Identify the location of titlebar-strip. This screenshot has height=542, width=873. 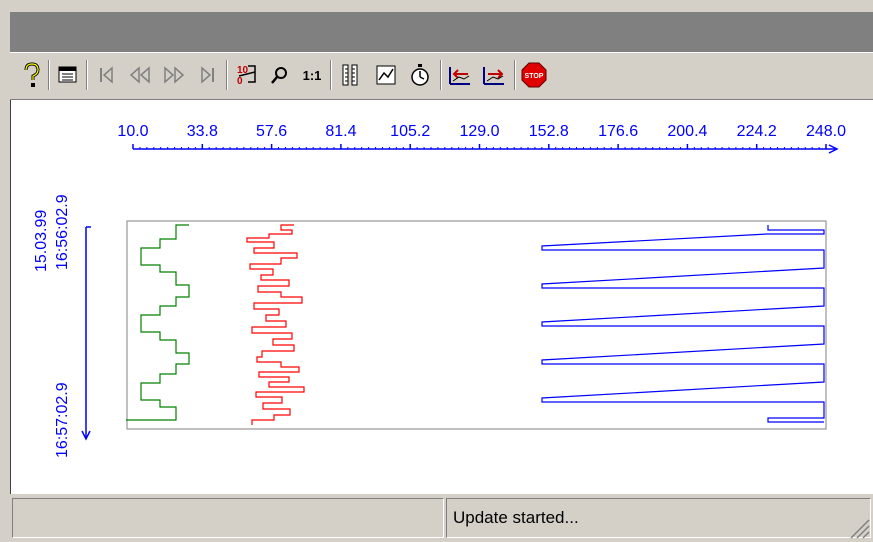
(441, 32).